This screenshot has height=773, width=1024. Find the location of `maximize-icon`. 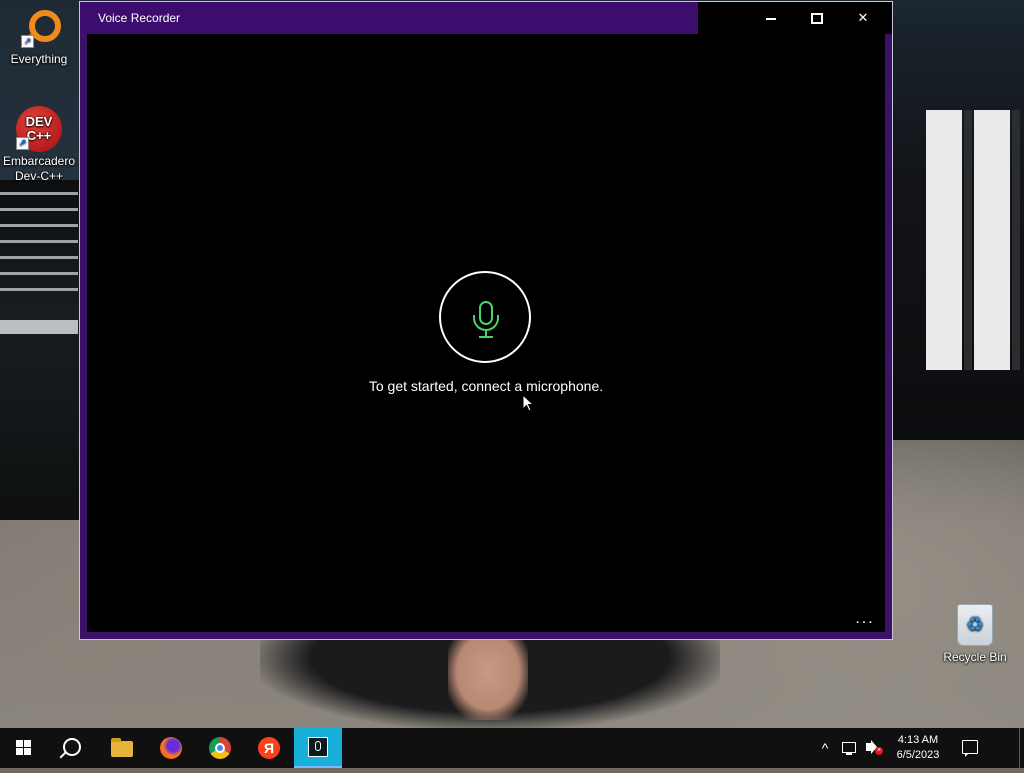

maximize-icon is located at coordinates (817, 19).